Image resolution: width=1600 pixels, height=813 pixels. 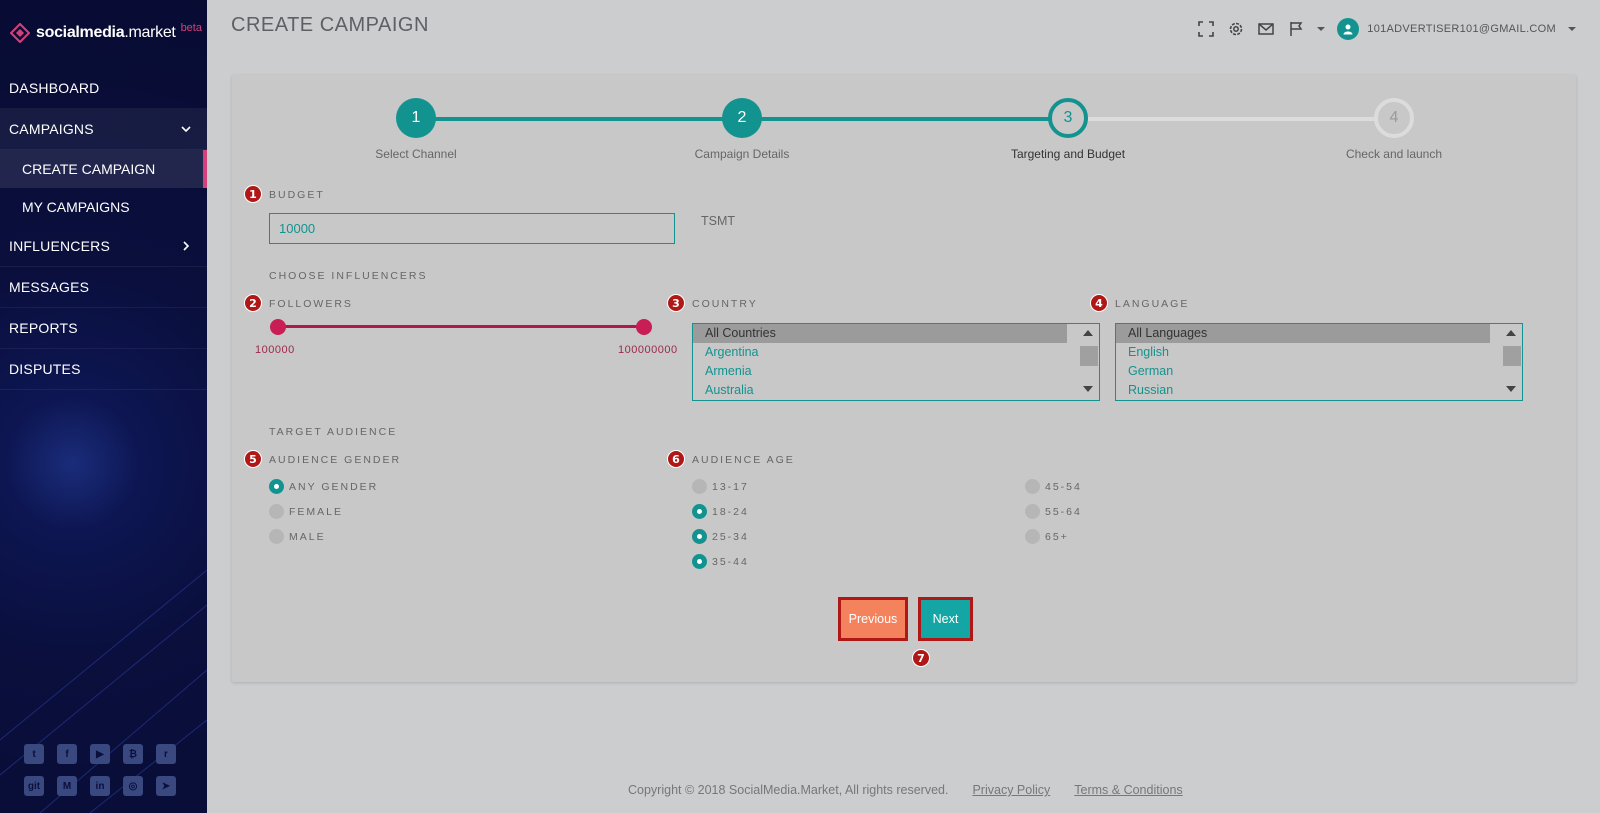 I want to click on followers-range-slider, so click(x=461, y=327).